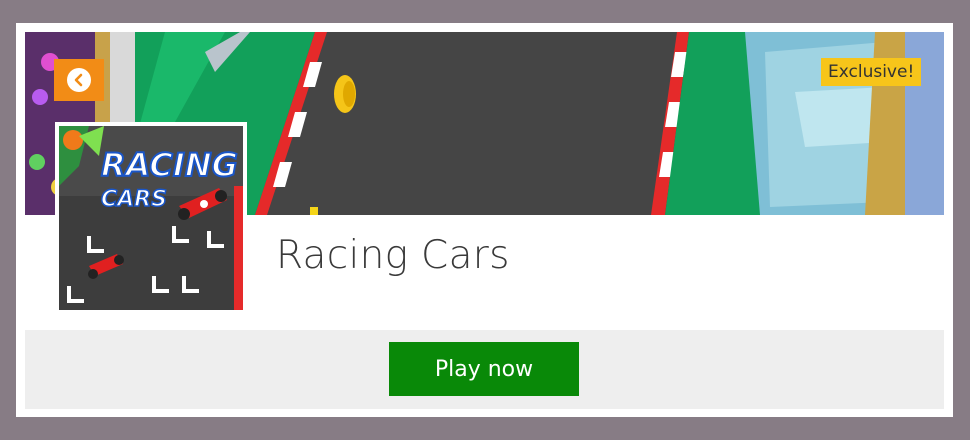 The height and width of the screenshot is (440, 970). I want to click on thumbnail-logo-line2: CARS, so click(134, 199).